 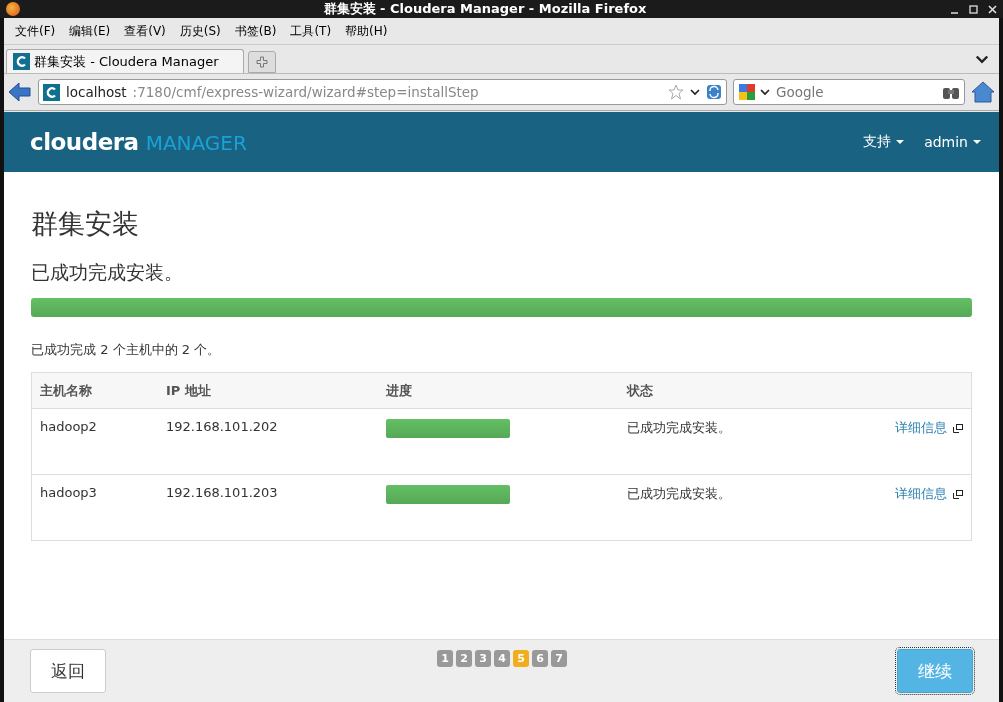 I want to click on table-cell: 192.168.101.202, so click(x=267, y=441).